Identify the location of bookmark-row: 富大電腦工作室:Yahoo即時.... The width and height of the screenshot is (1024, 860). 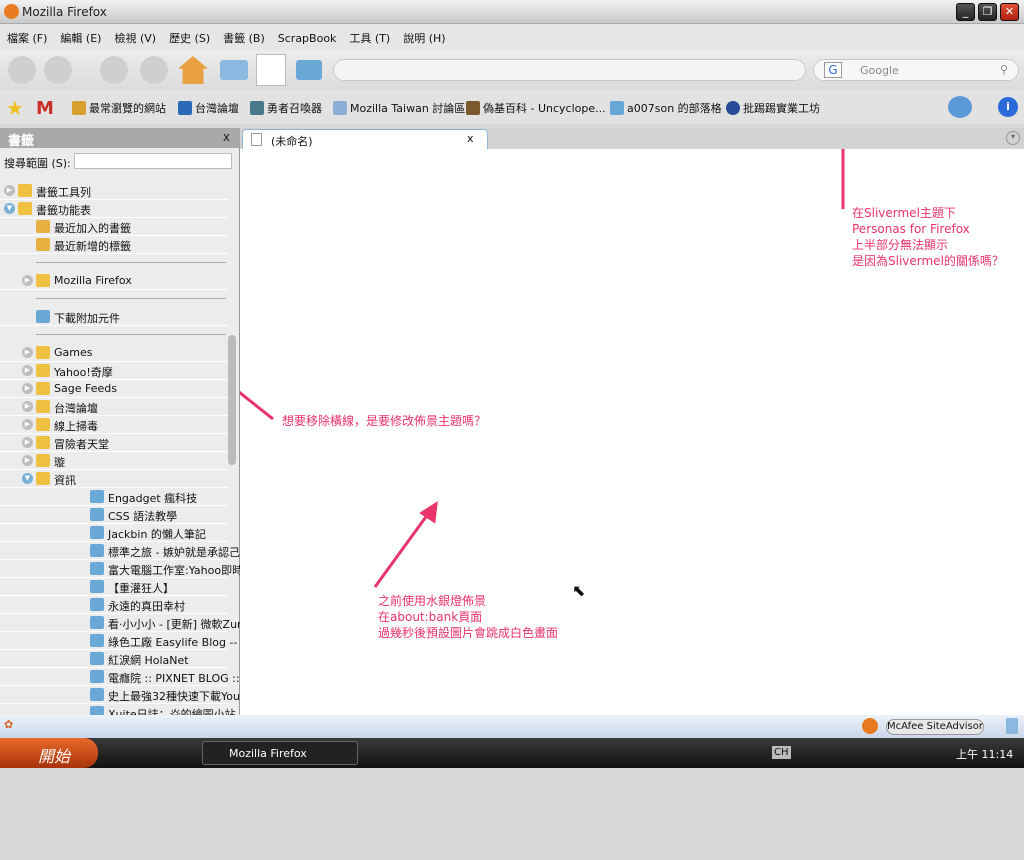
(127, 569).